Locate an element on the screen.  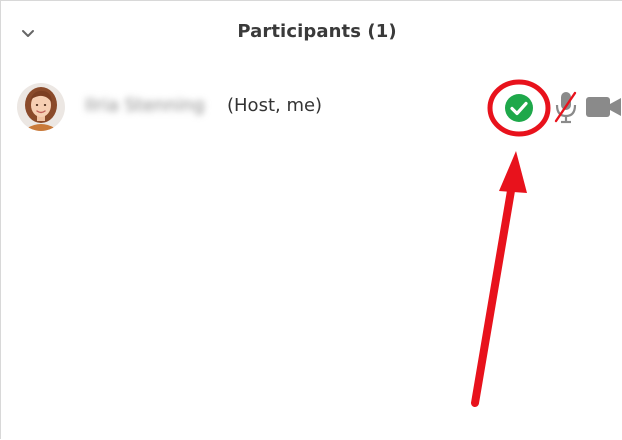
video-camera-button is located at coordinates (603, 107).